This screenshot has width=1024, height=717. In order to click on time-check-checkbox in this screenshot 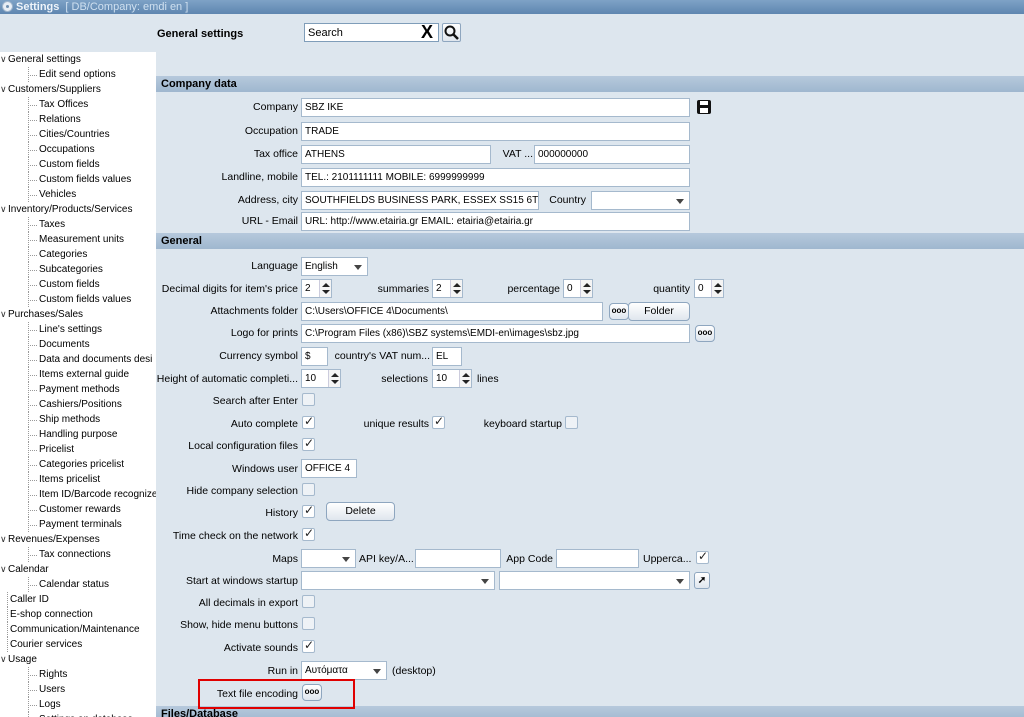, I will do `click(308, 533)`.